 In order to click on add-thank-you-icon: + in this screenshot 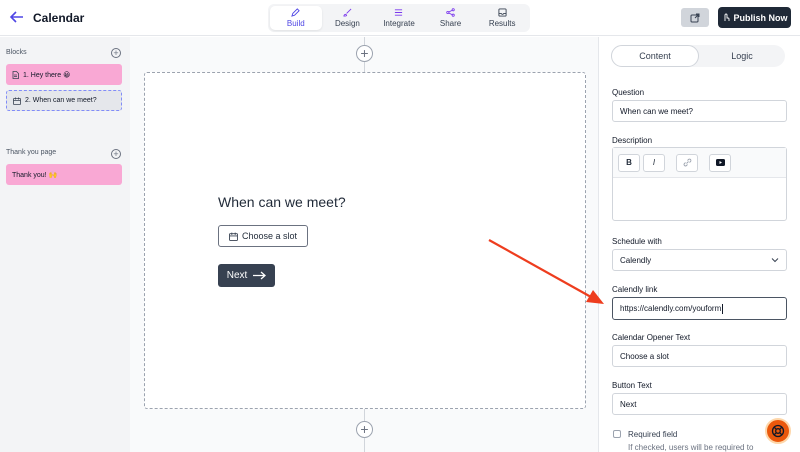, I will do `click(116, 154)`.